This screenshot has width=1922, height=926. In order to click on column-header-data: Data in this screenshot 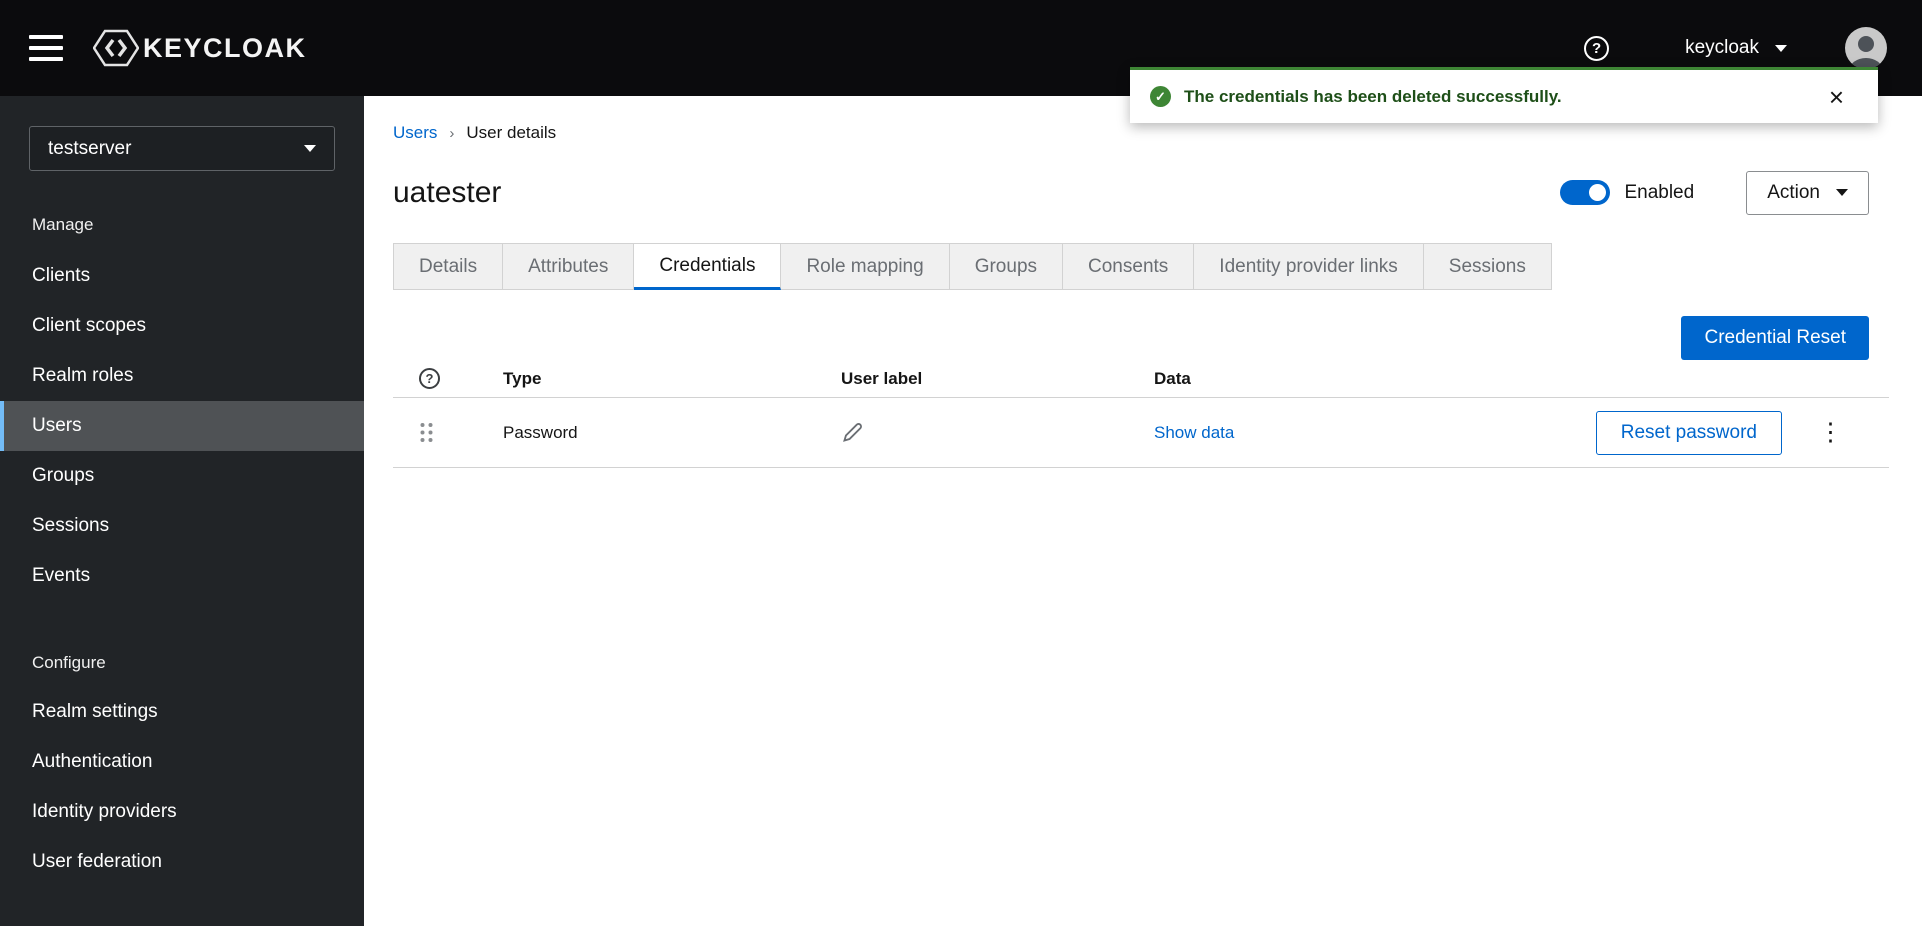, I will do `click(1172, 378)`.